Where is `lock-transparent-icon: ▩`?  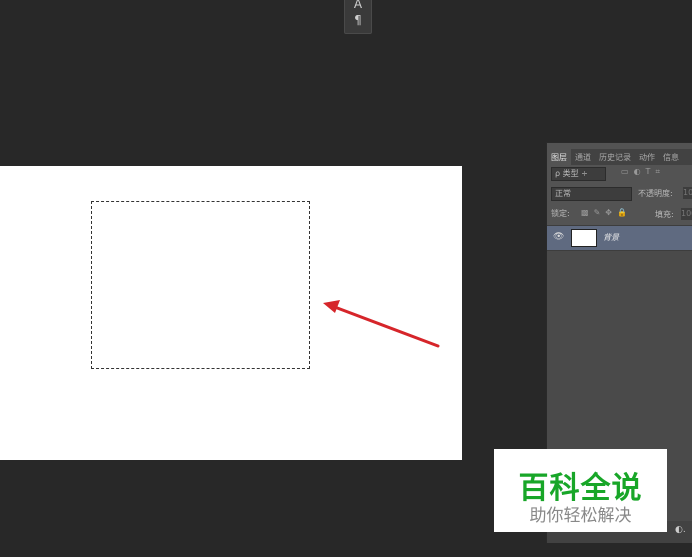
lock-transparent-icon: ▩ is located at coordinates (587, 212).